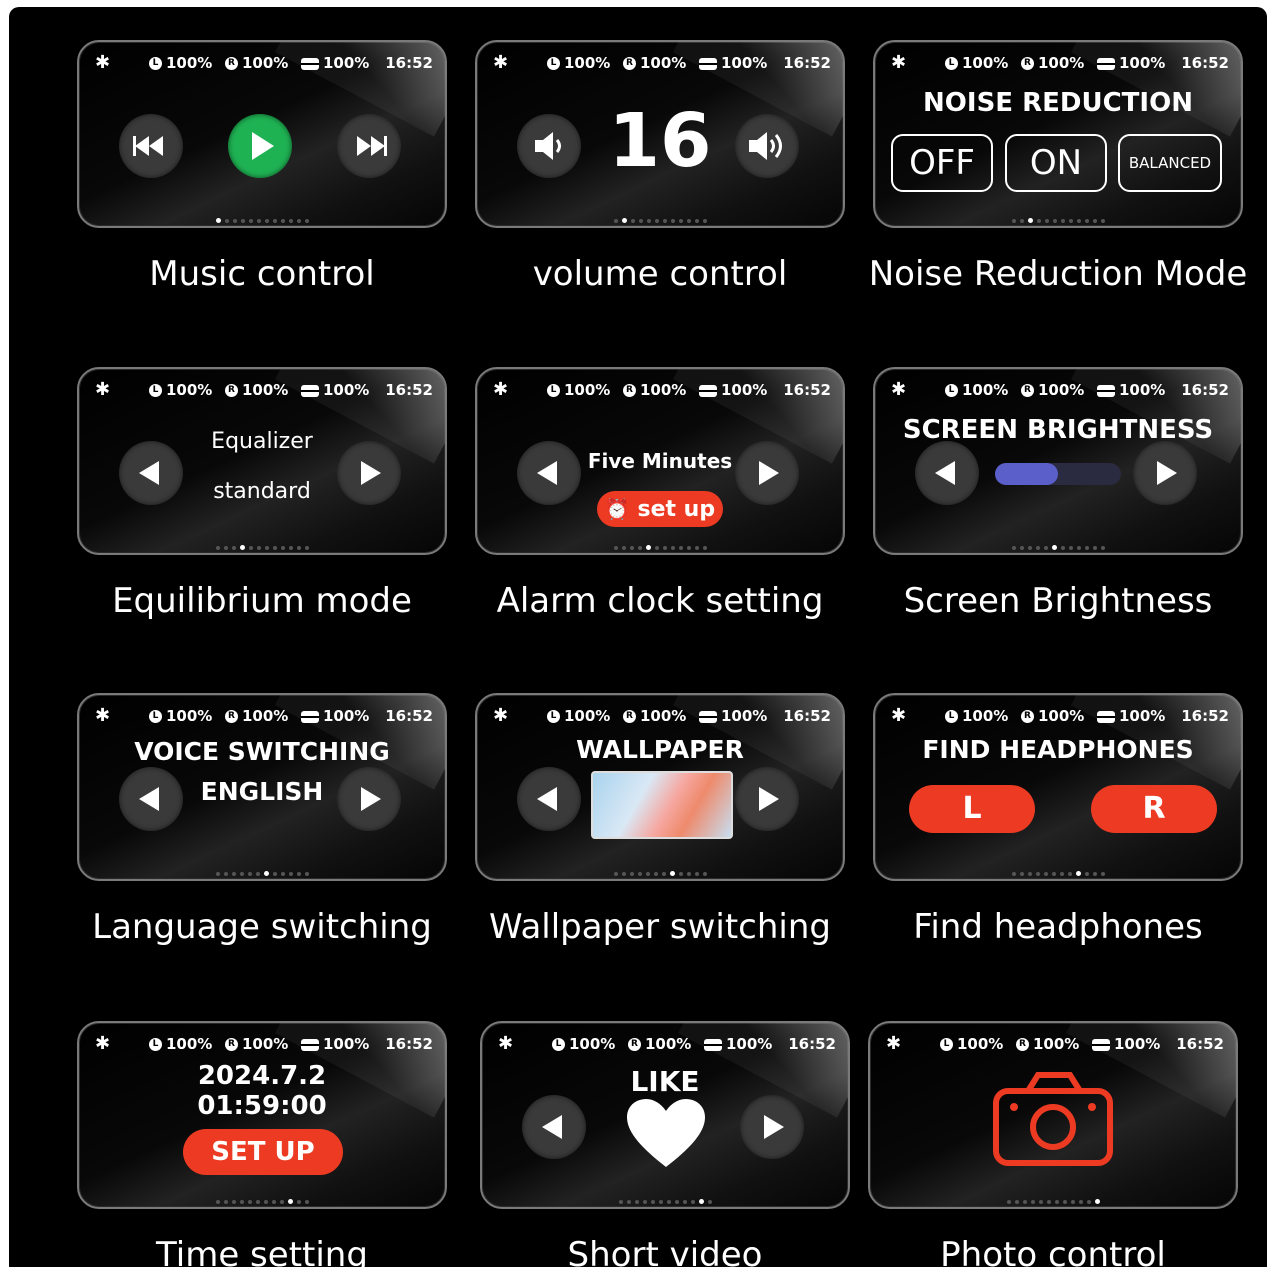  I want to click on bluetooth-icon: ✱, so click(506, 1043).